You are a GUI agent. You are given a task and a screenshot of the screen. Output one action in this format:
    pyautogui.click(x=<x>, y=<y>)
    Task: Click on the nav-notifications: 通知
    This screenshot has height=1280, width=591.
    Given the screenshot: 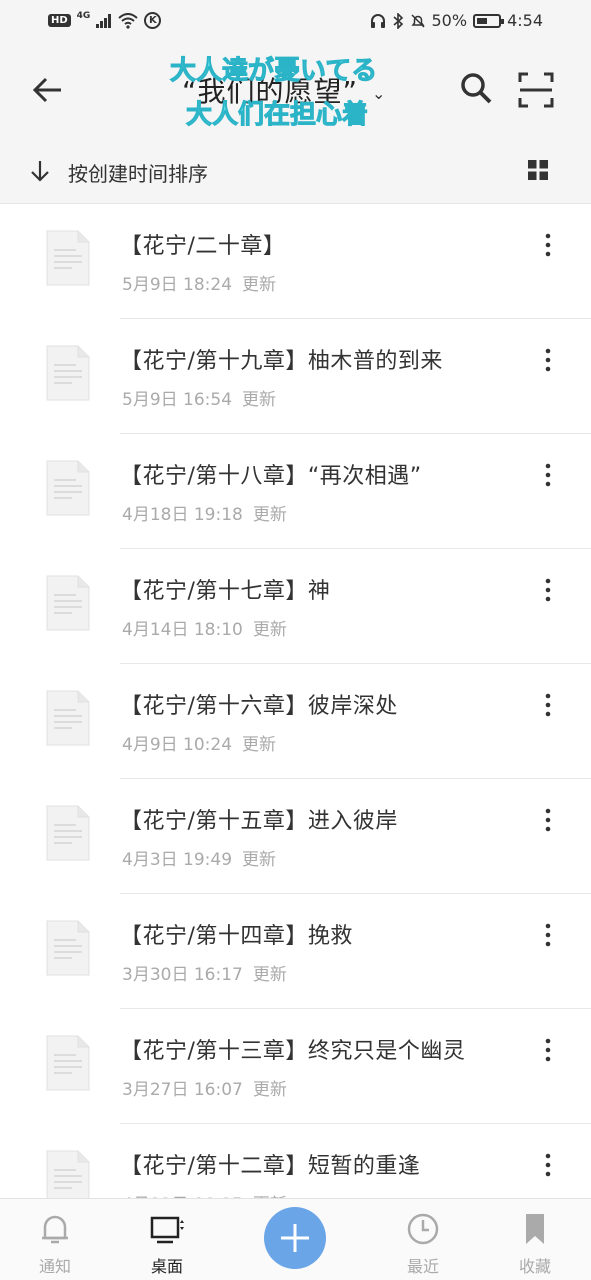 What is the action you would take?
    pyautogui.click(x=55, y=1239)
    